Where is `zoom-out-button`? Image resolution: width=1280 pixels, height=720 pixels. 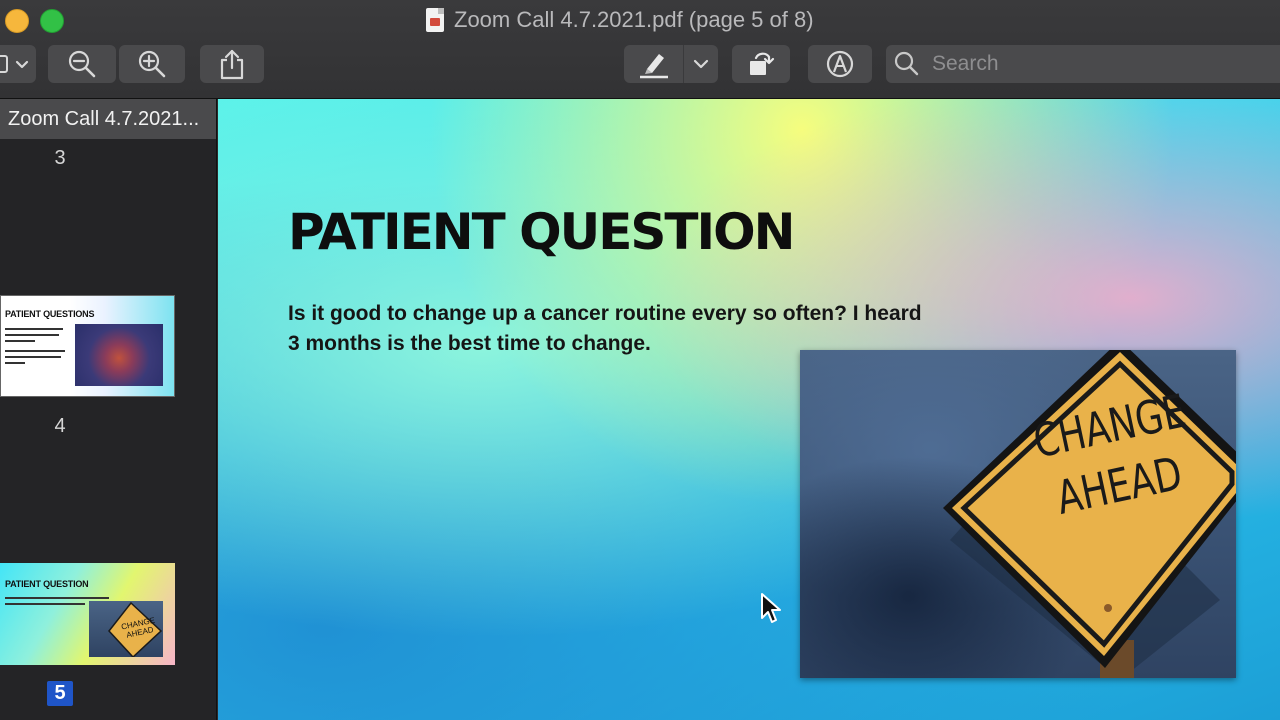 zoom-out-button is located at coordinates (82, 64).